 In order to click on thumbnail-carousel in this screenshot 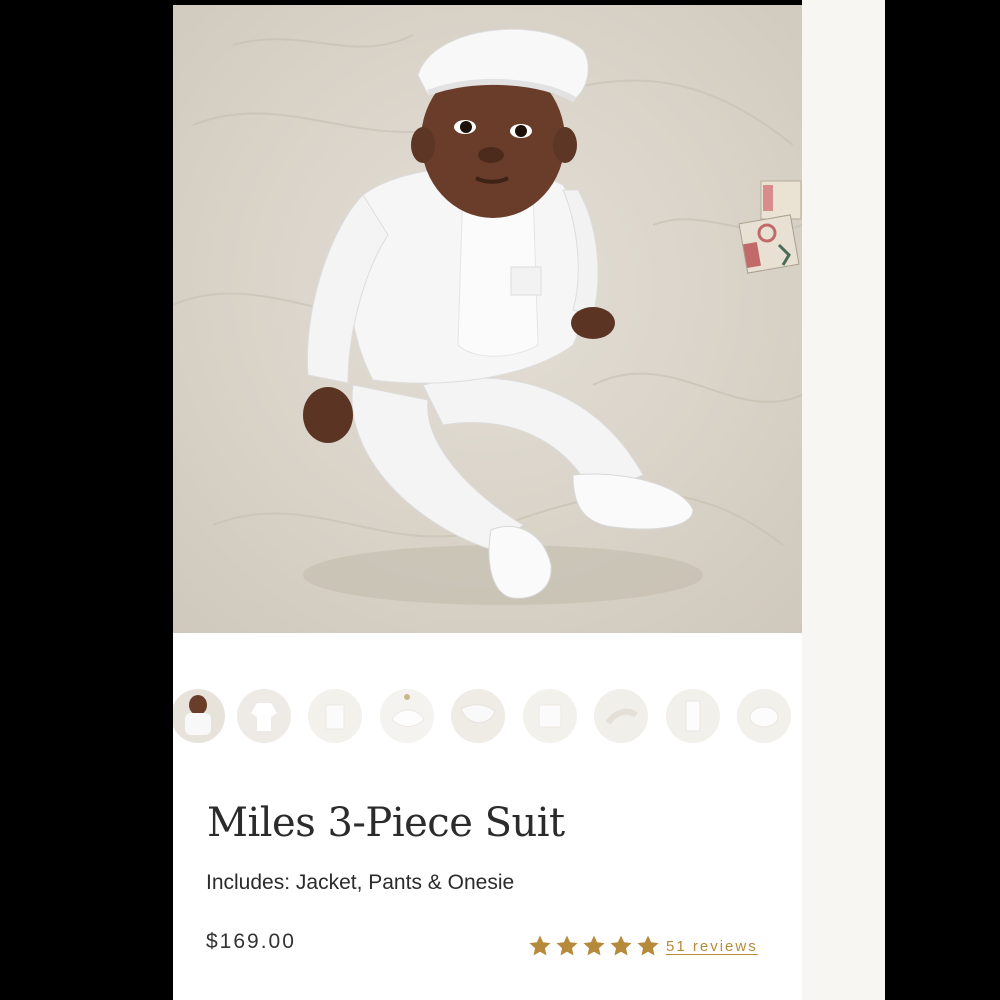, I will do `click(487, 717)`.